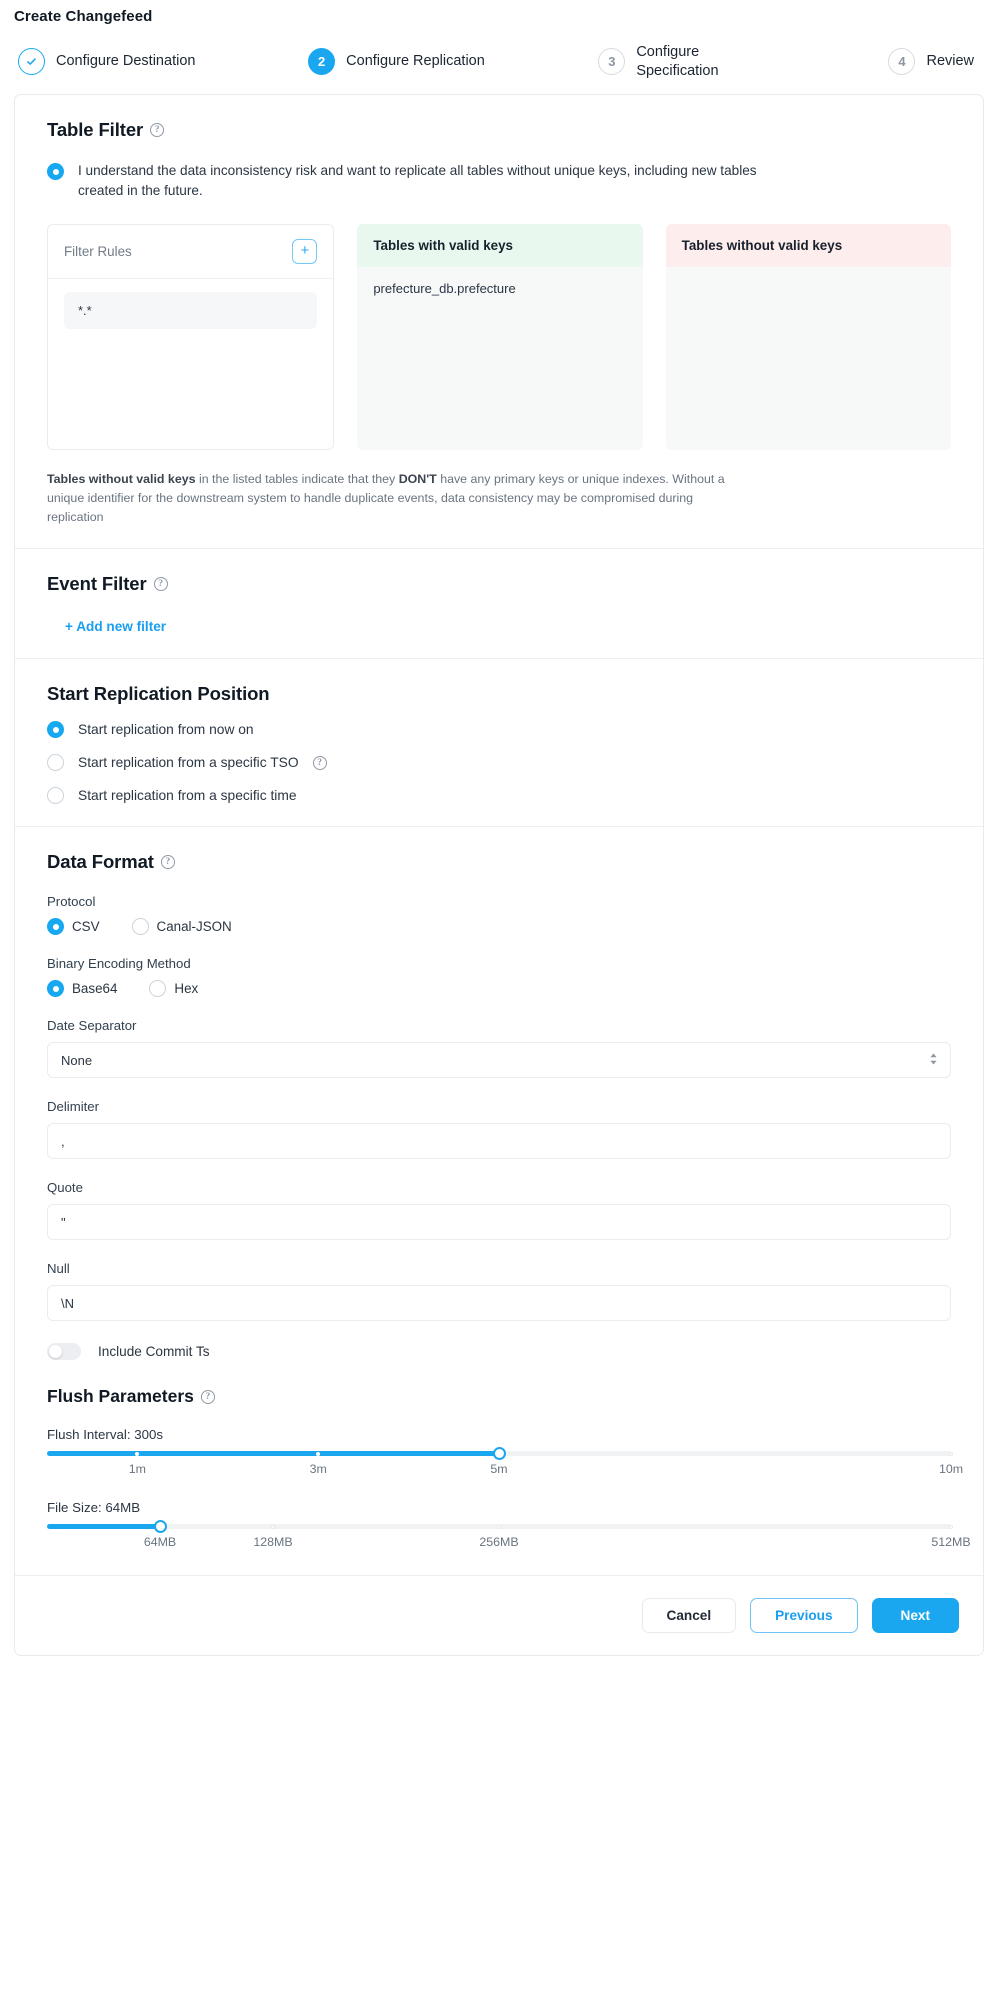  Describe the element at coordinates (160, 1527) in the screenshot. I see `file-size-thumb` at that location.